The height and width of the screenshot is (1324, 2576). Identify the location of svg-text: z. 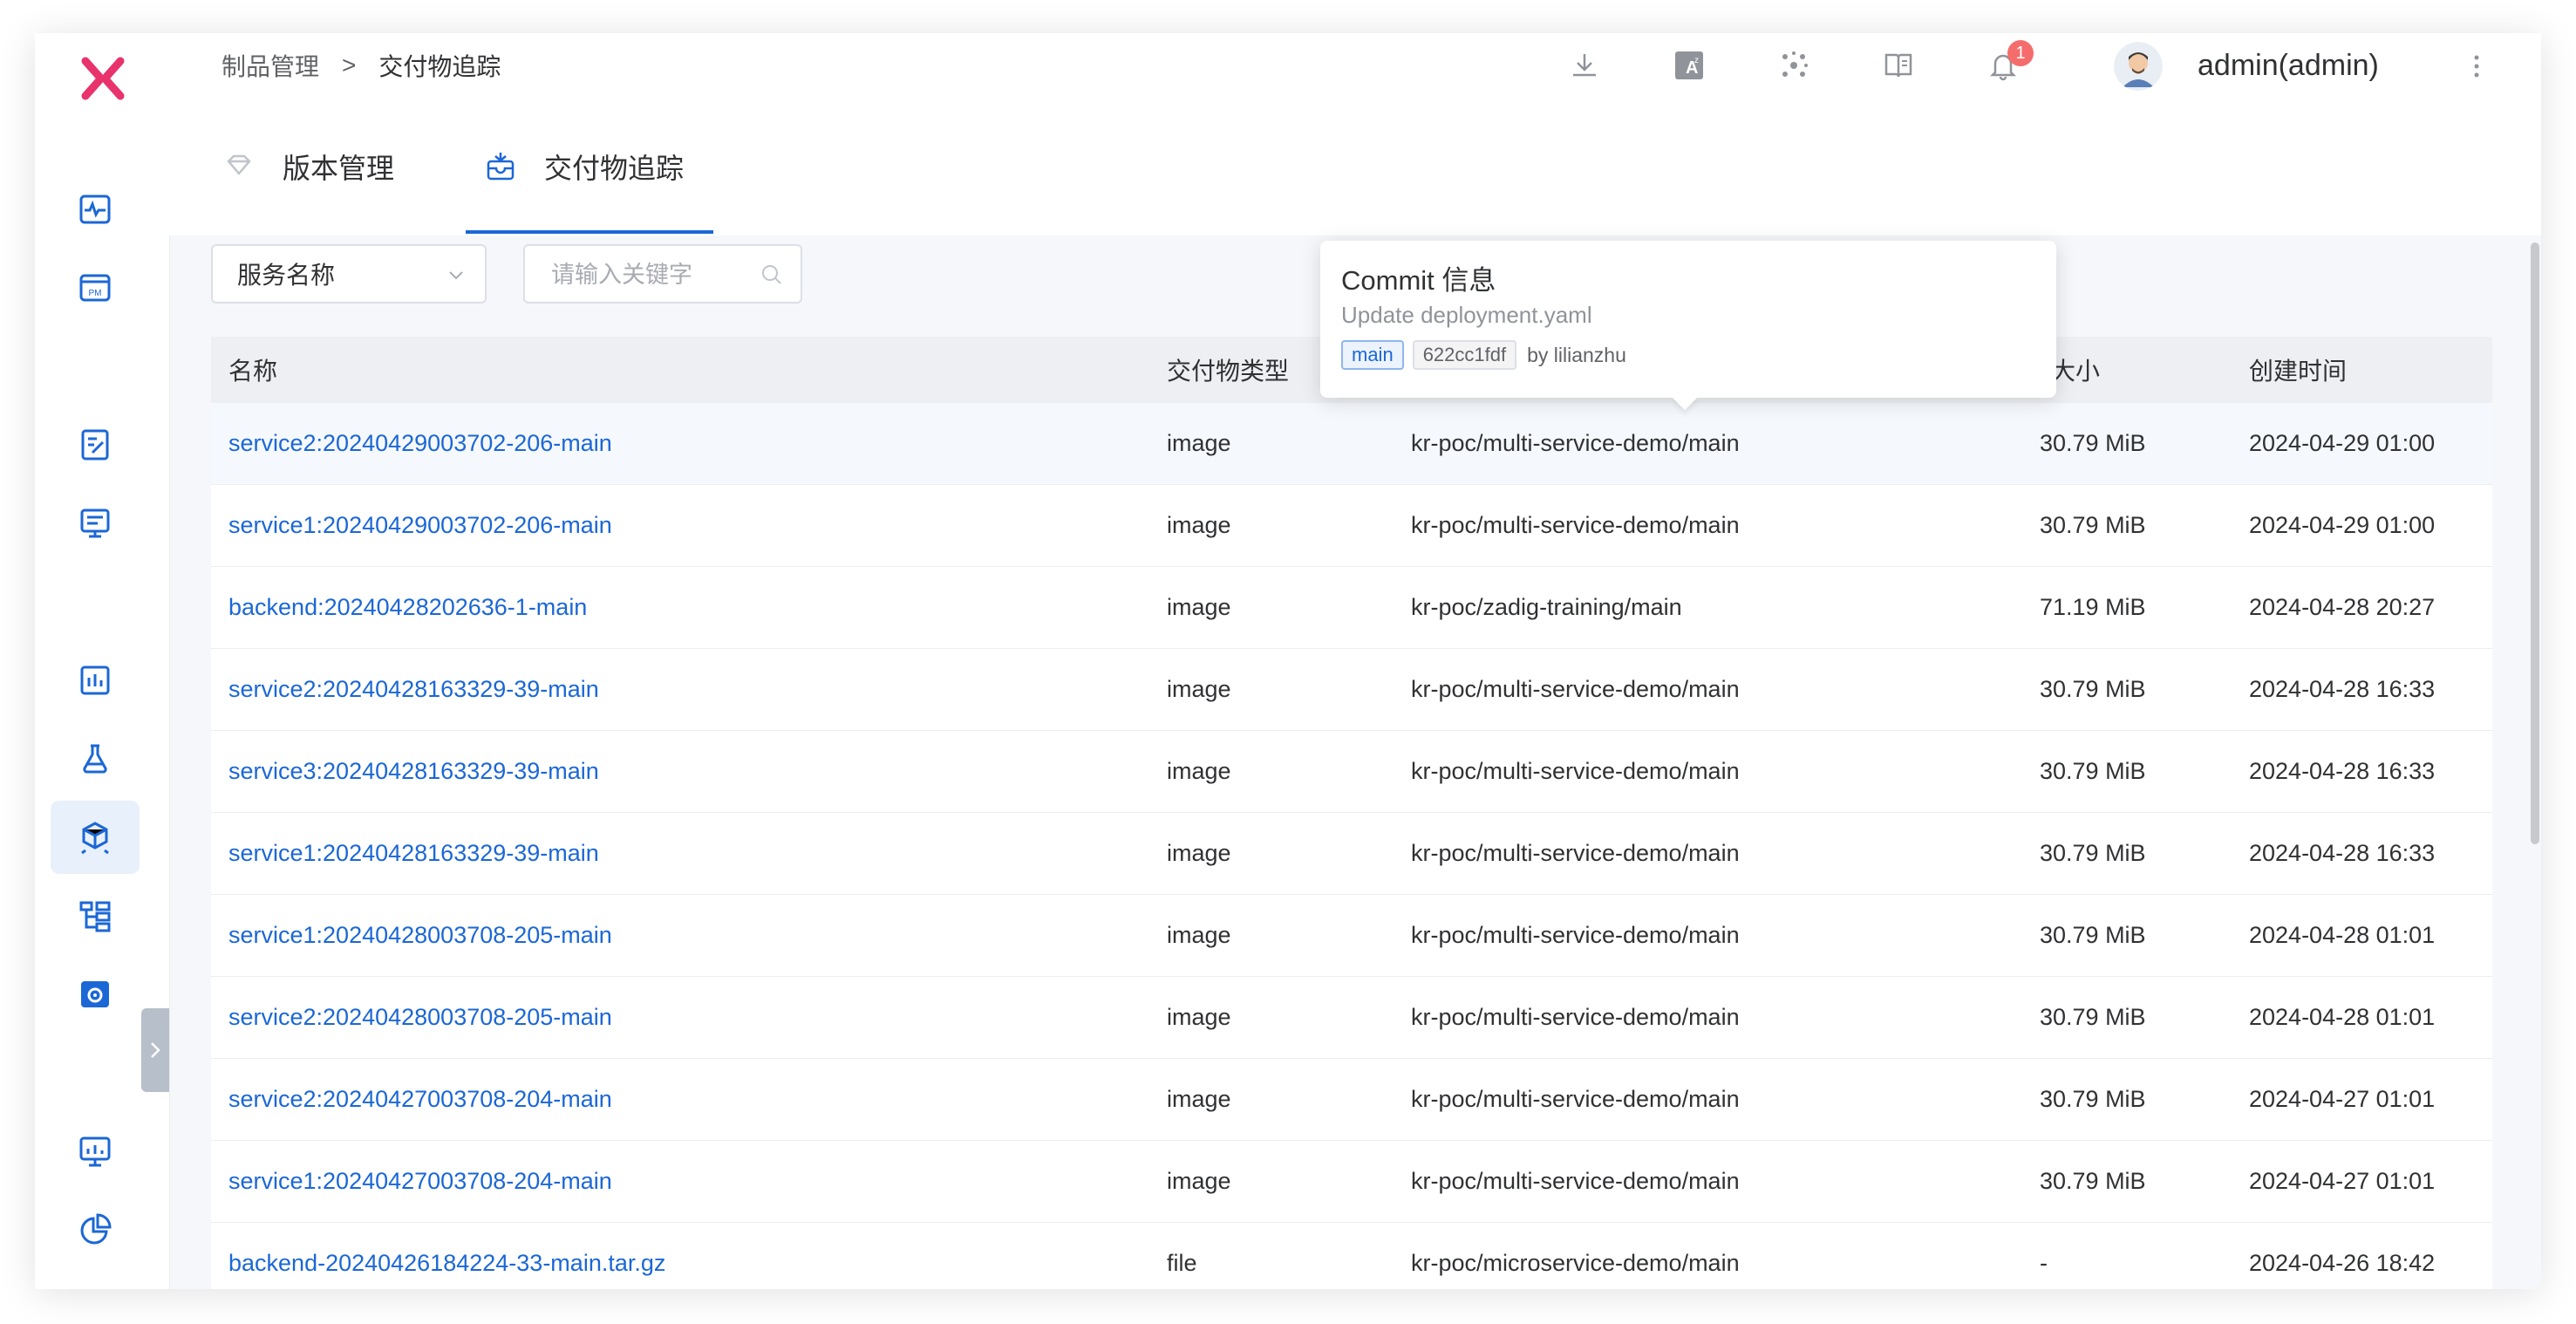
(1697, 60).